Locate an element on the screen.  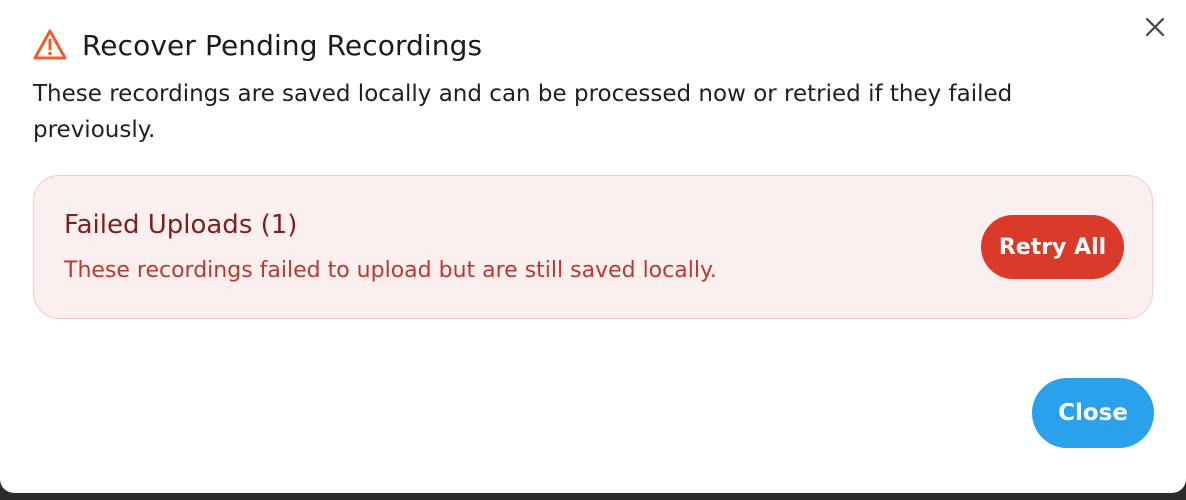
failed-uploads-heading: Failed Uploads (1) is located at coordinates (181, 225).